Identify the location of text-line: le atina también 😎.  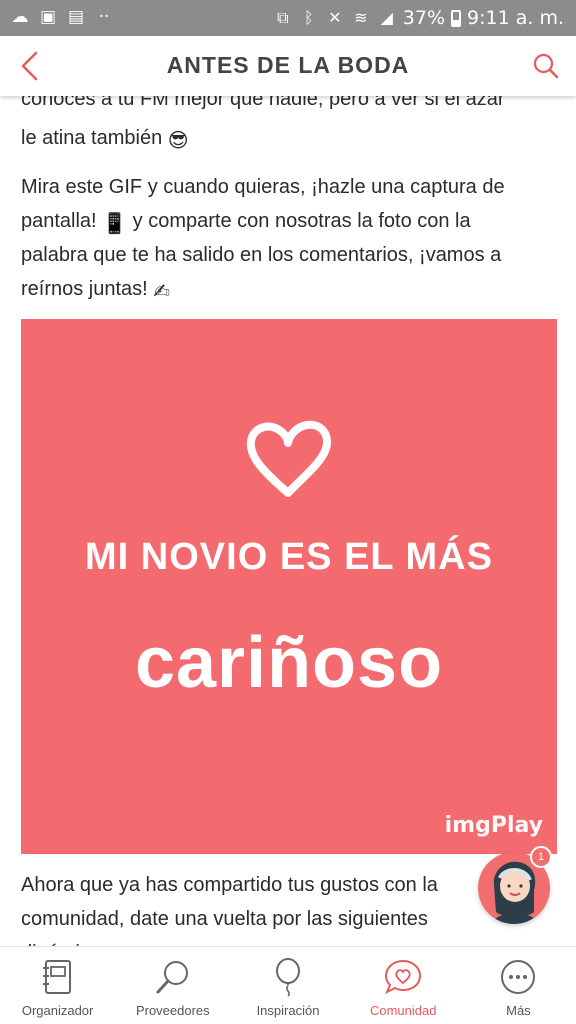
(291, 139).